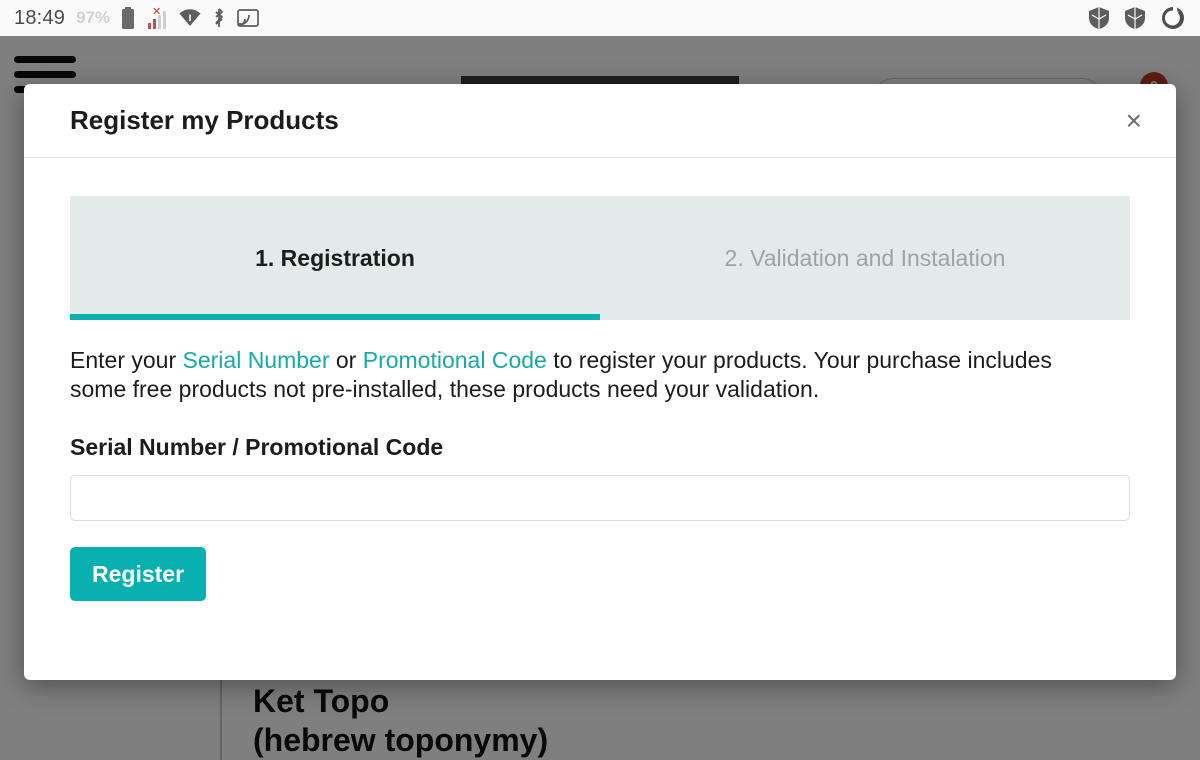 The width and height of the screenshot is (1200, 760). I want to click on serial-number-link: Serial Number, so click(256, 360).